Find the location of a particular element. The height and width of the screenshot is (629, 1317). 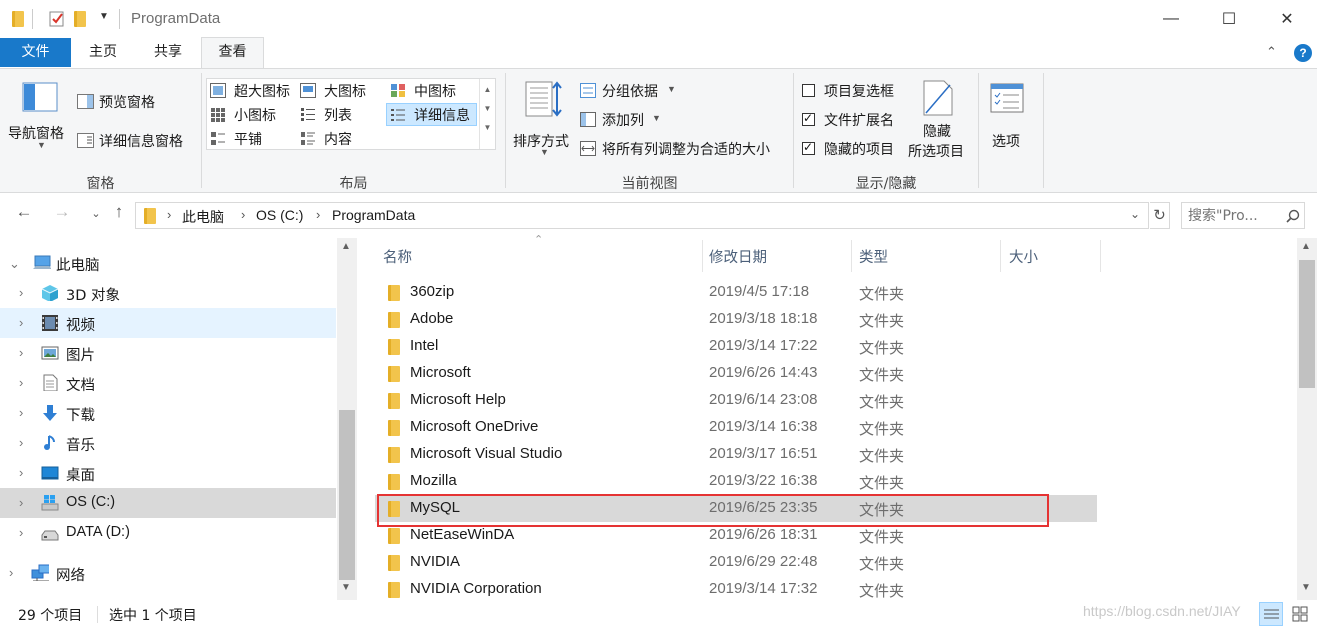

nav-item-os-c: › OS (C:) is located at coordinates (168, 503).